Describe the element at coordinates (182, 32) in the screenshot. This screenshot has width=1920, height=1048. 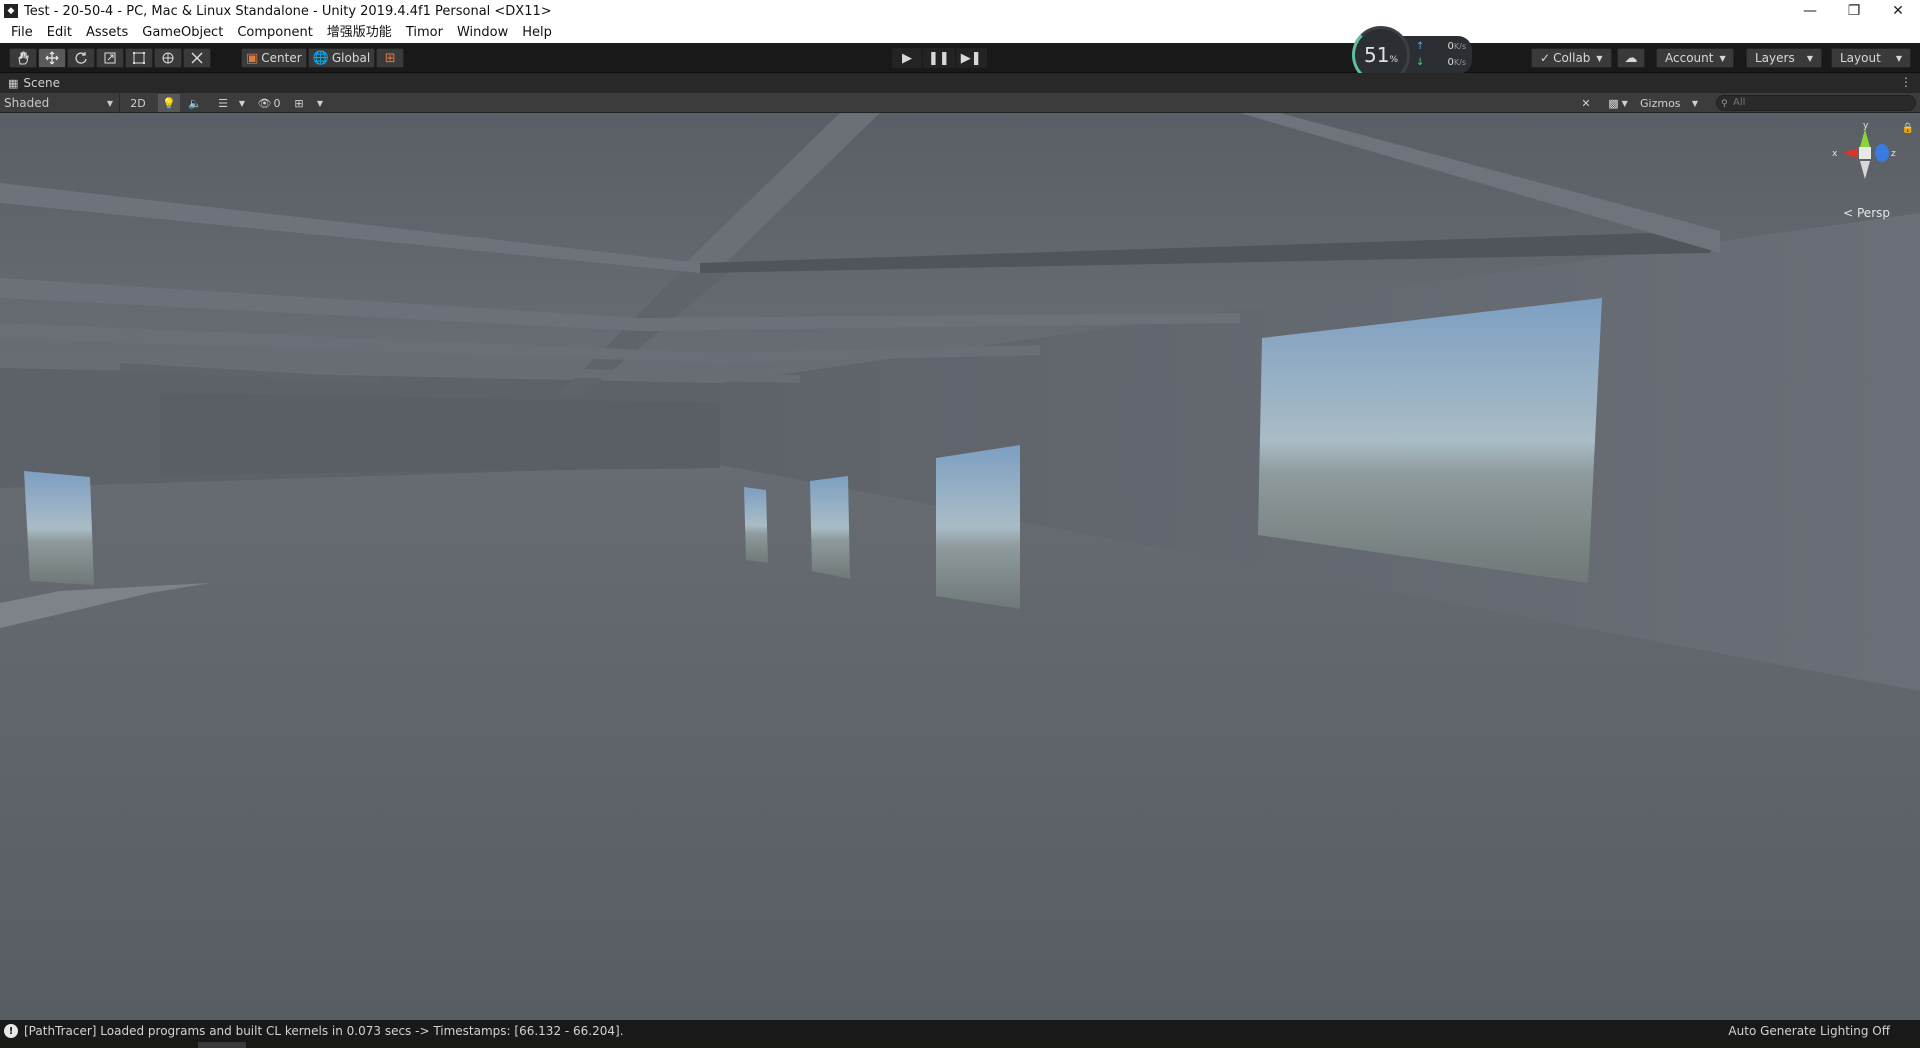
I see `menu-gameobject: GameObject` at that location.